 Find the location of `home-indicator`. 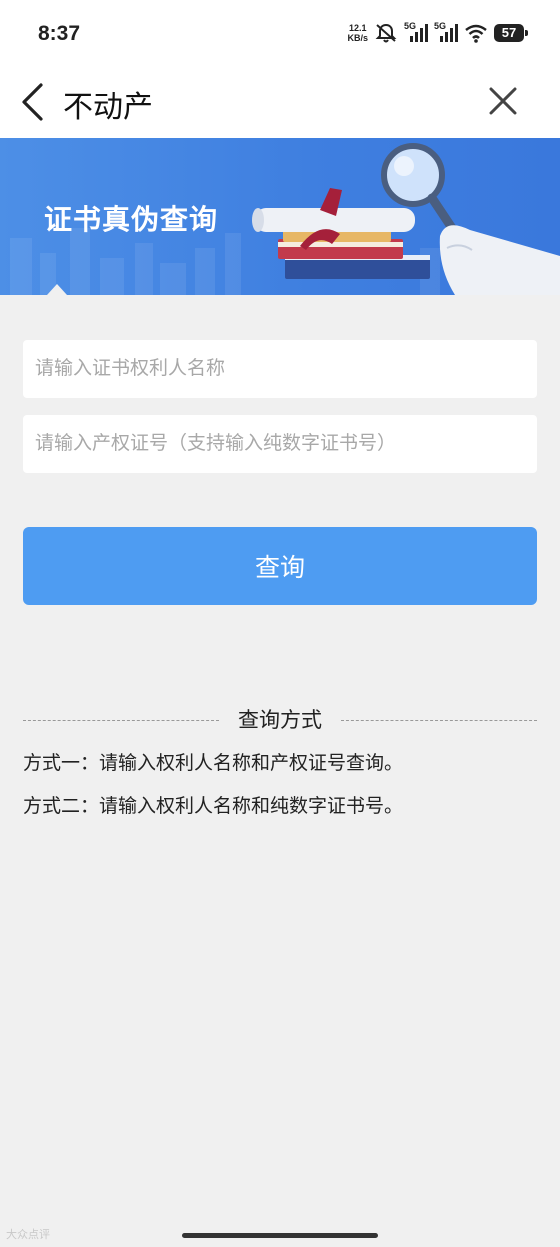

home-indicator is located at coordinates (280, 1235).